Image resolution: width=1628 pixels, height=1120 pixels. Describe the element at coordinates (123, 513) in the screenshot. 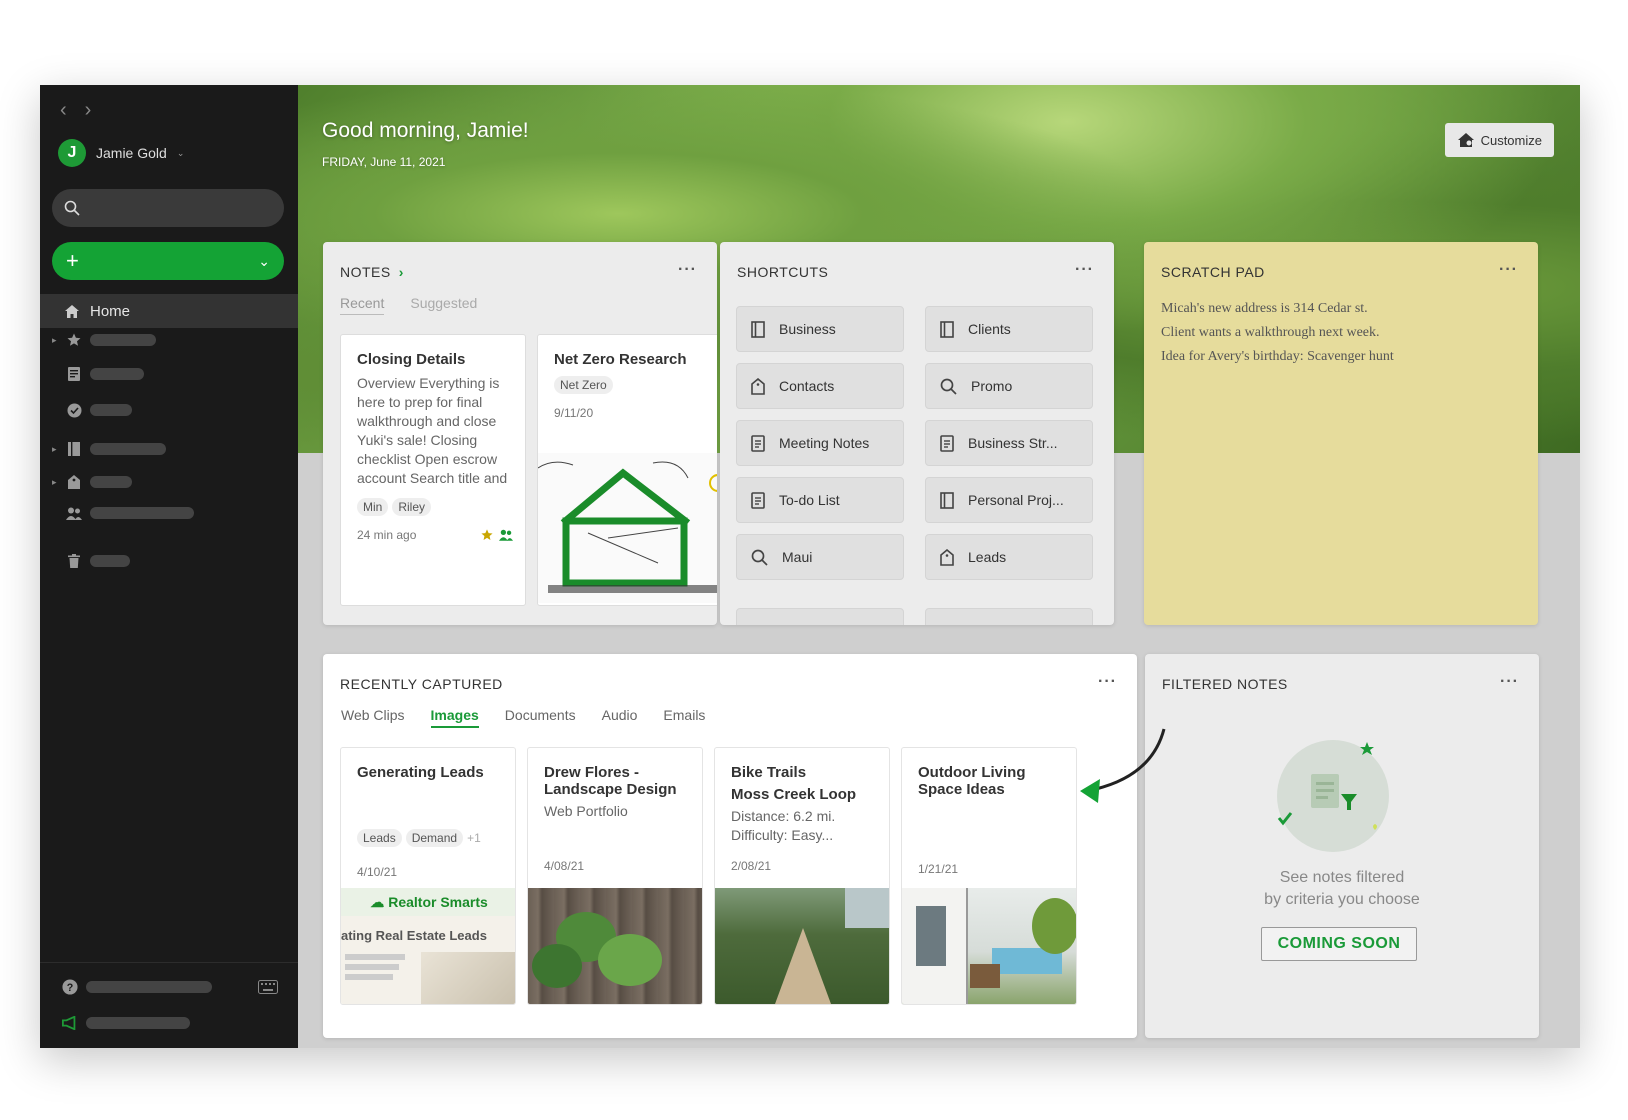

I see `sidebar-item-shared` at that location.